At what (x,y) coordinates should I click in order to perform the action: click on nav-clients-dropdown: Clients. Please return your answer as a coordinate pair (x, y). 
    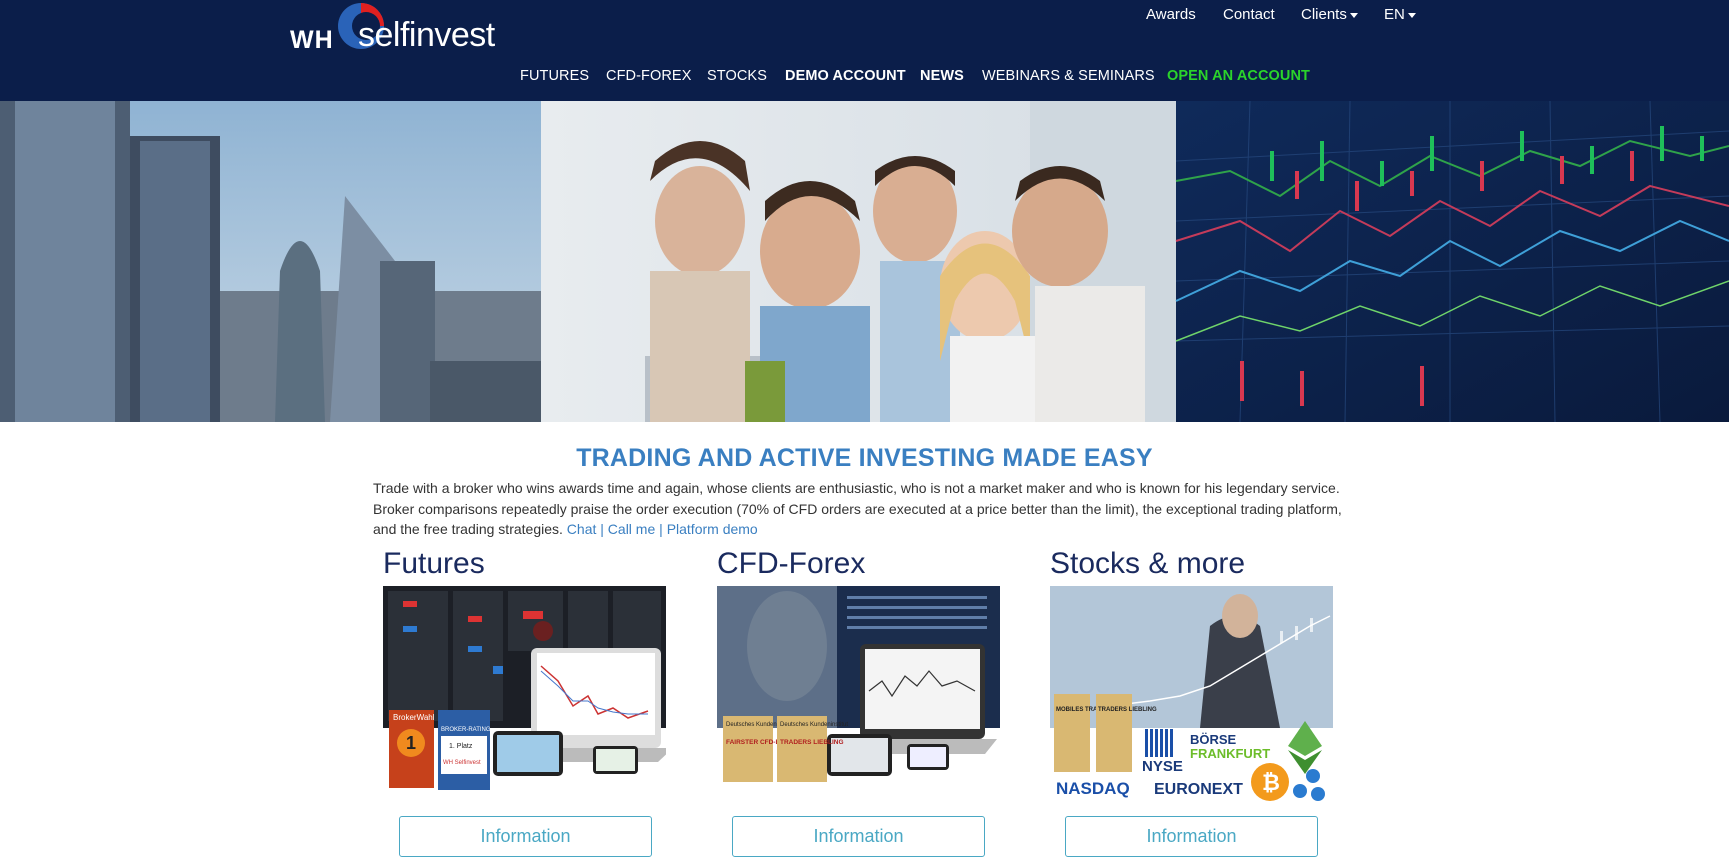
    Looking at the image, I should click on (1329, 14).